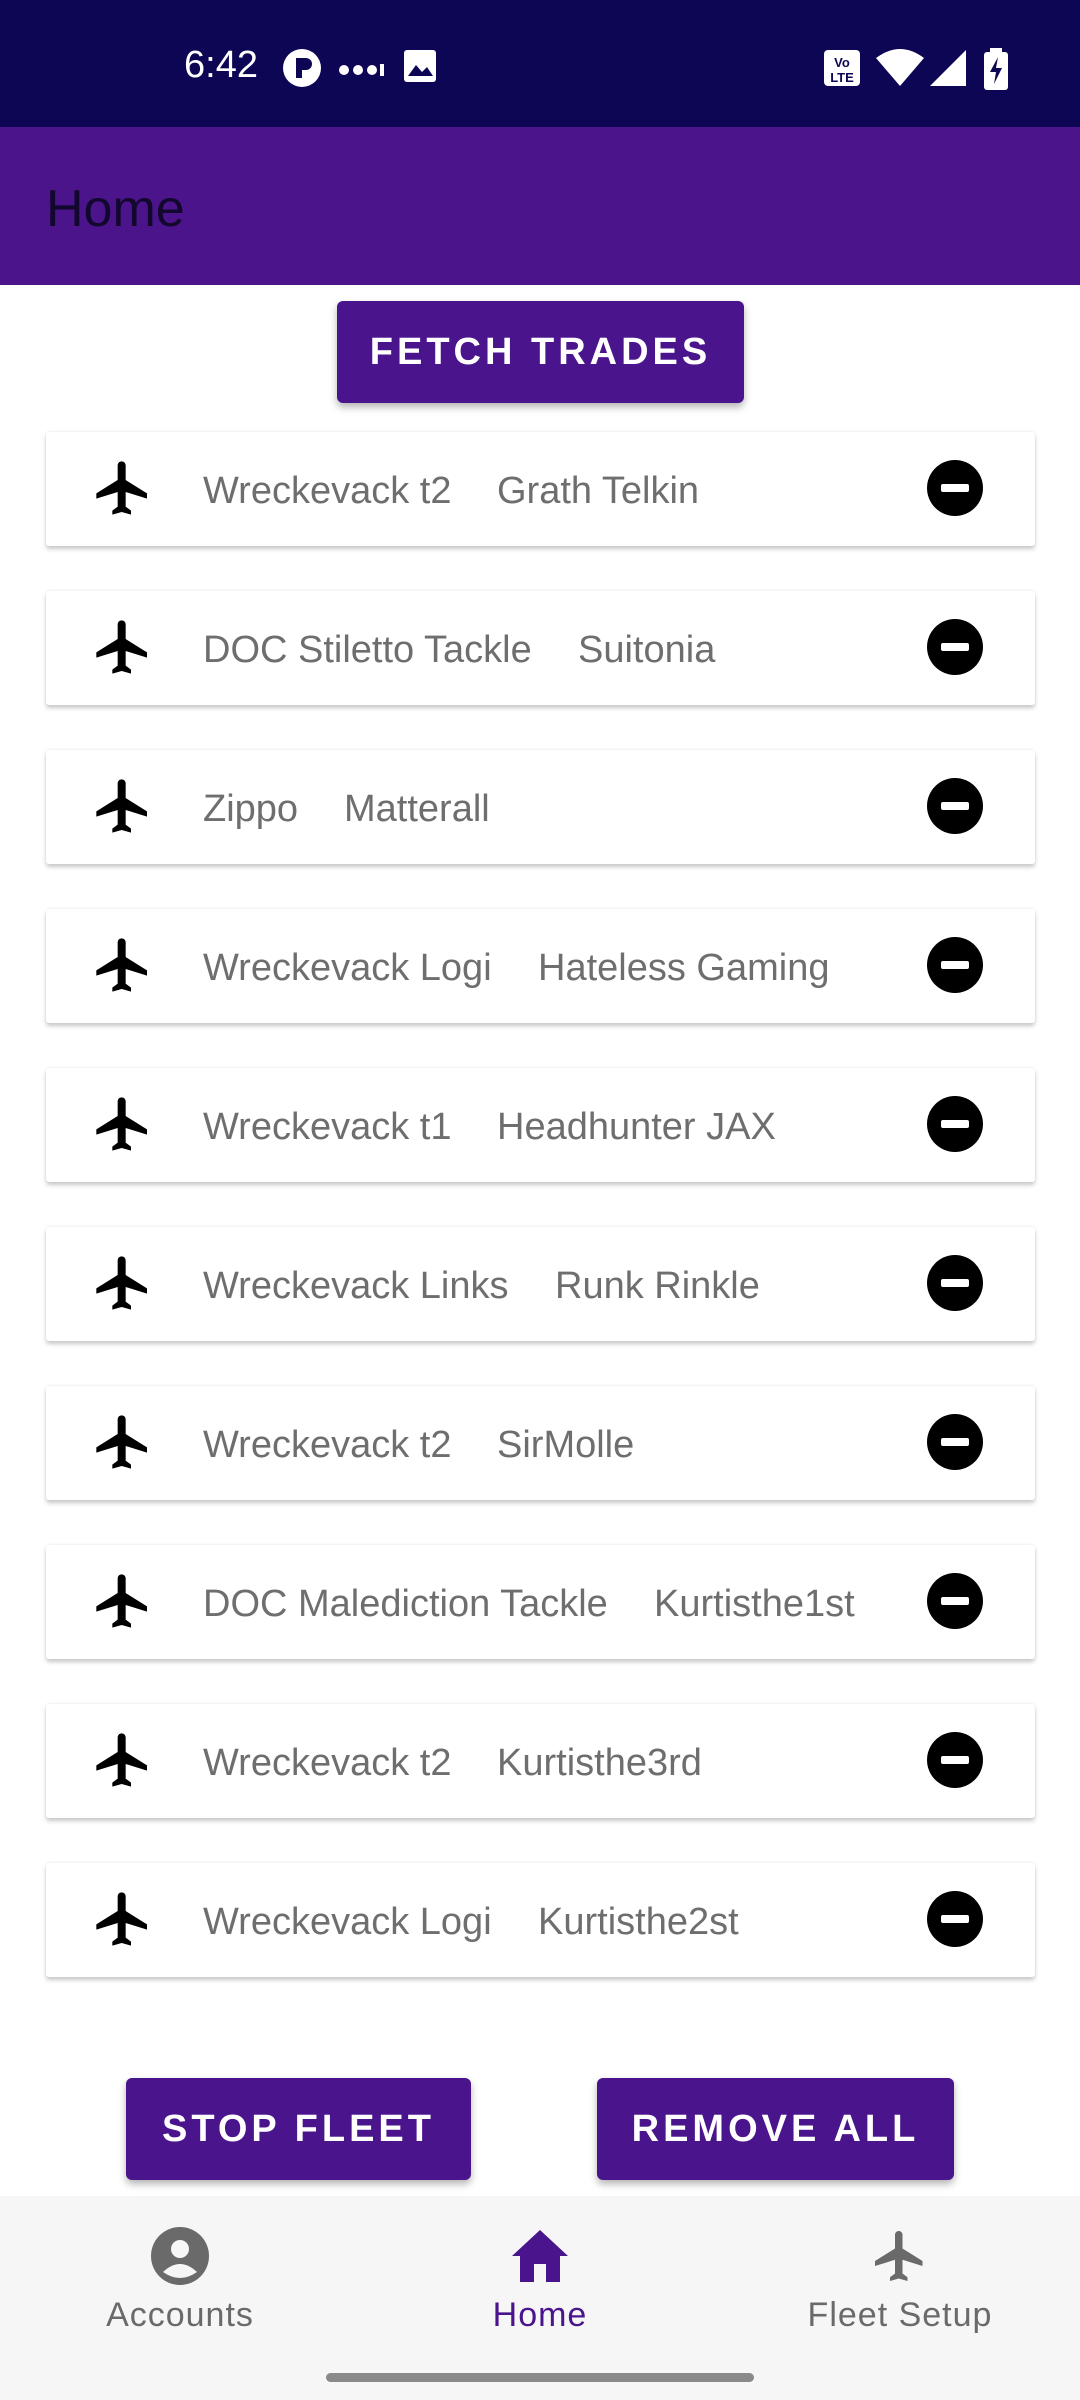 This screenshot has width=1080, height=2400. What do you see at coordinates (540, 2256) in the screenshot?
I see `home-icon` at bounding box center [540, 2256].